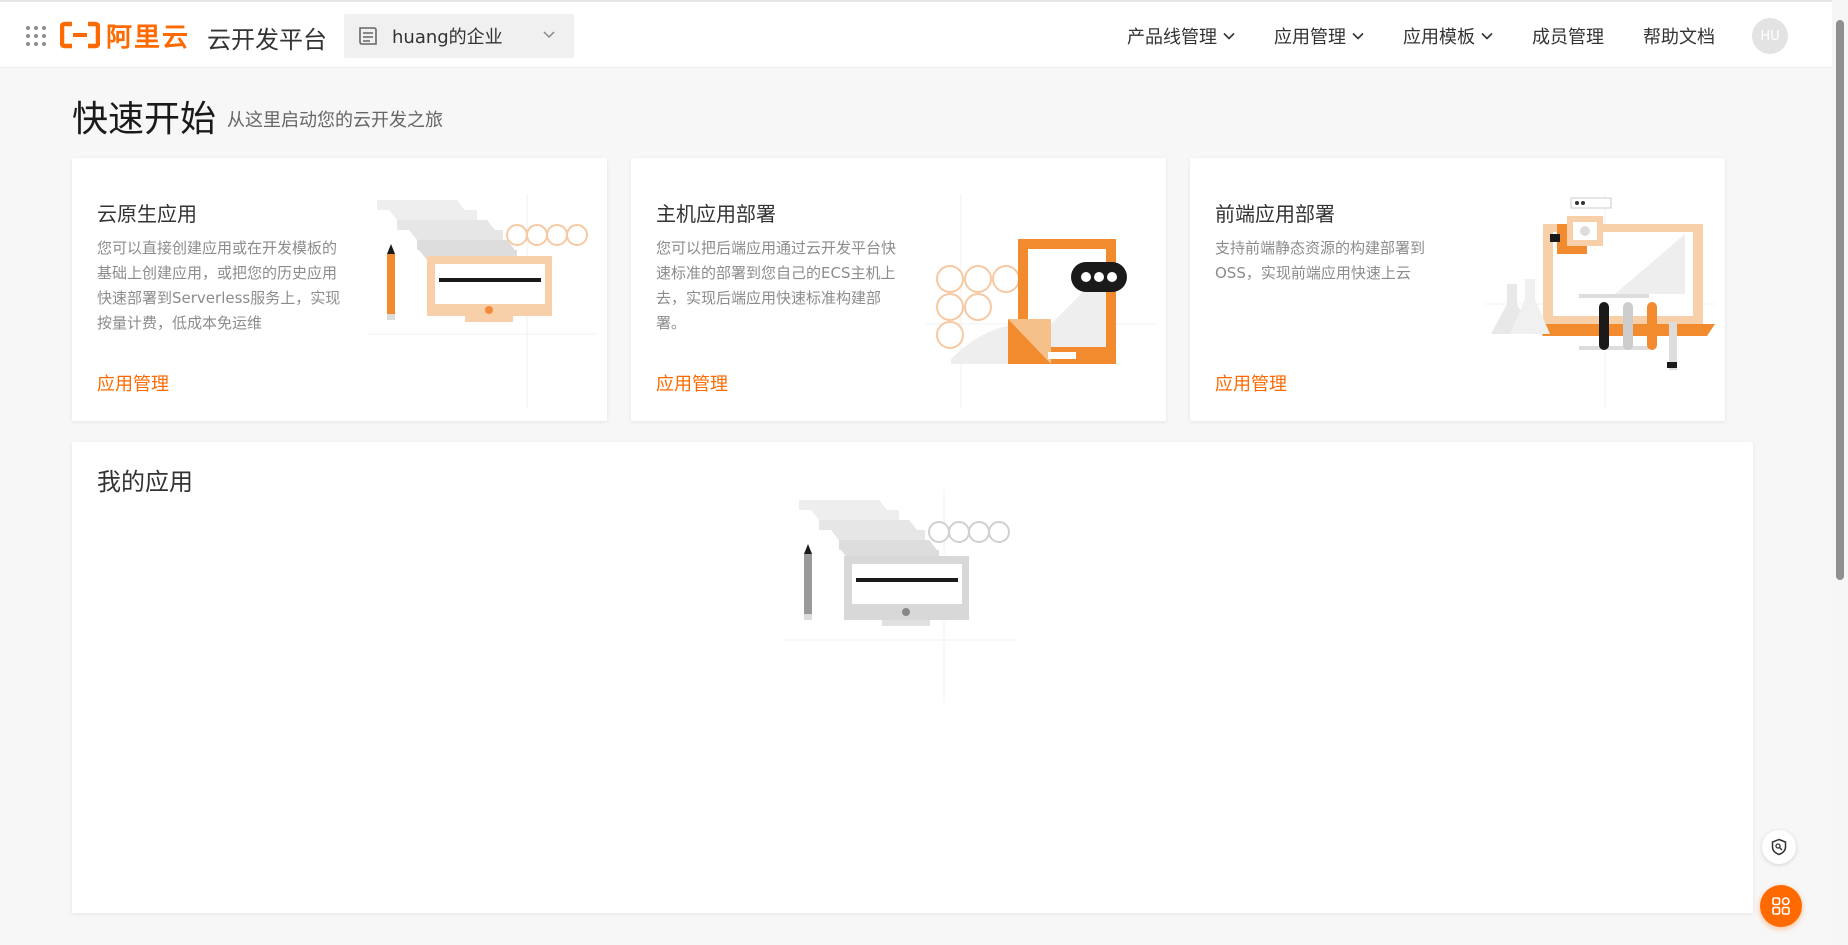 This screenshot has width=1848, height=945. What do you see at coordinates (1840, 300) in the screenshot?
I see `scrollbar-thumb` at bounding box center [1840, 300].